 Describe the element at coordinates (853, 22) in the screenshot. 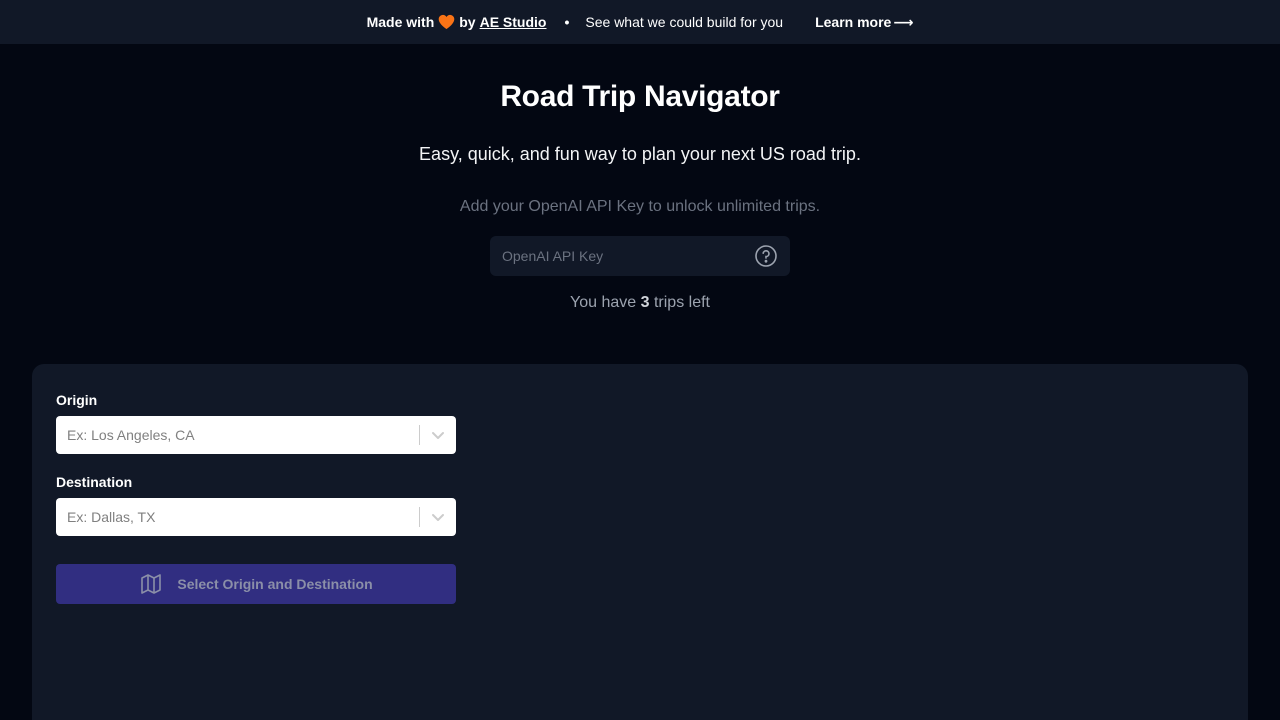

I see `learn-more-label: Learn more` at that location.